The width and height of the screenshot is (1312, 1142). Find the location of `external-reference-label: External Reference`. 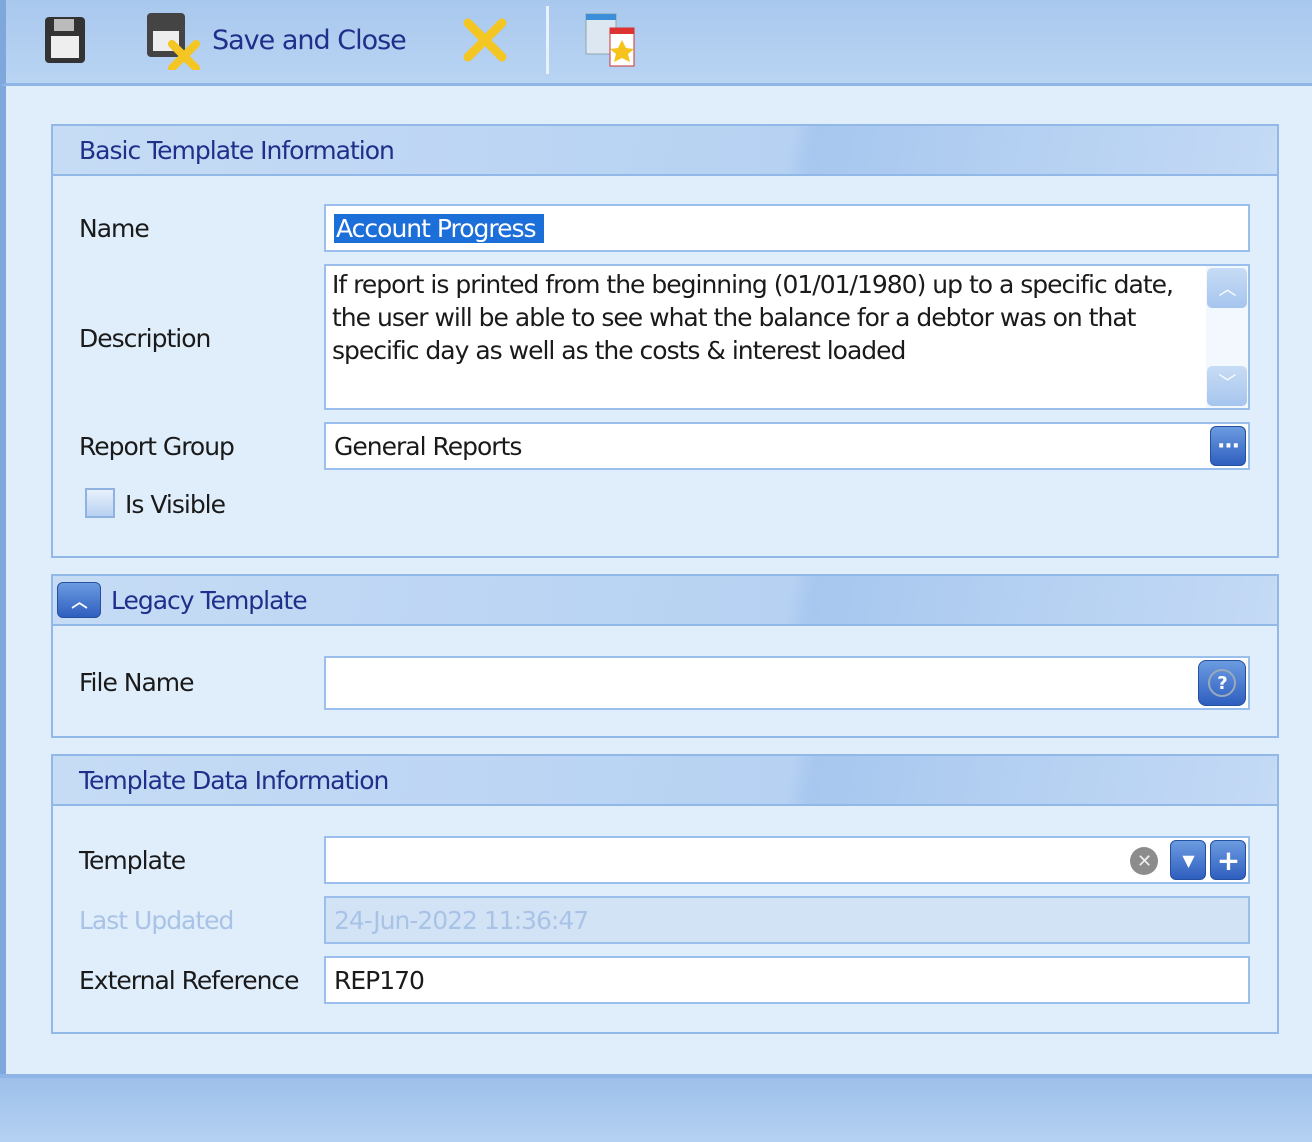

external-reference-label: External Reference is located at coordinates (189, 980).